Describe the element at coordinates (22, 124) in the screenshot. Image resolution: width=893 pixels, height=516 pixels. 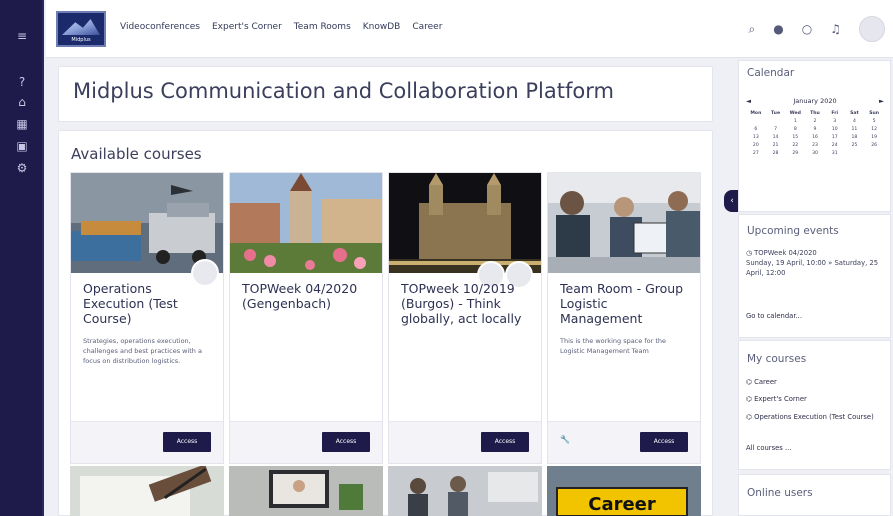
I see `calendar-icon: ▦` at that location.